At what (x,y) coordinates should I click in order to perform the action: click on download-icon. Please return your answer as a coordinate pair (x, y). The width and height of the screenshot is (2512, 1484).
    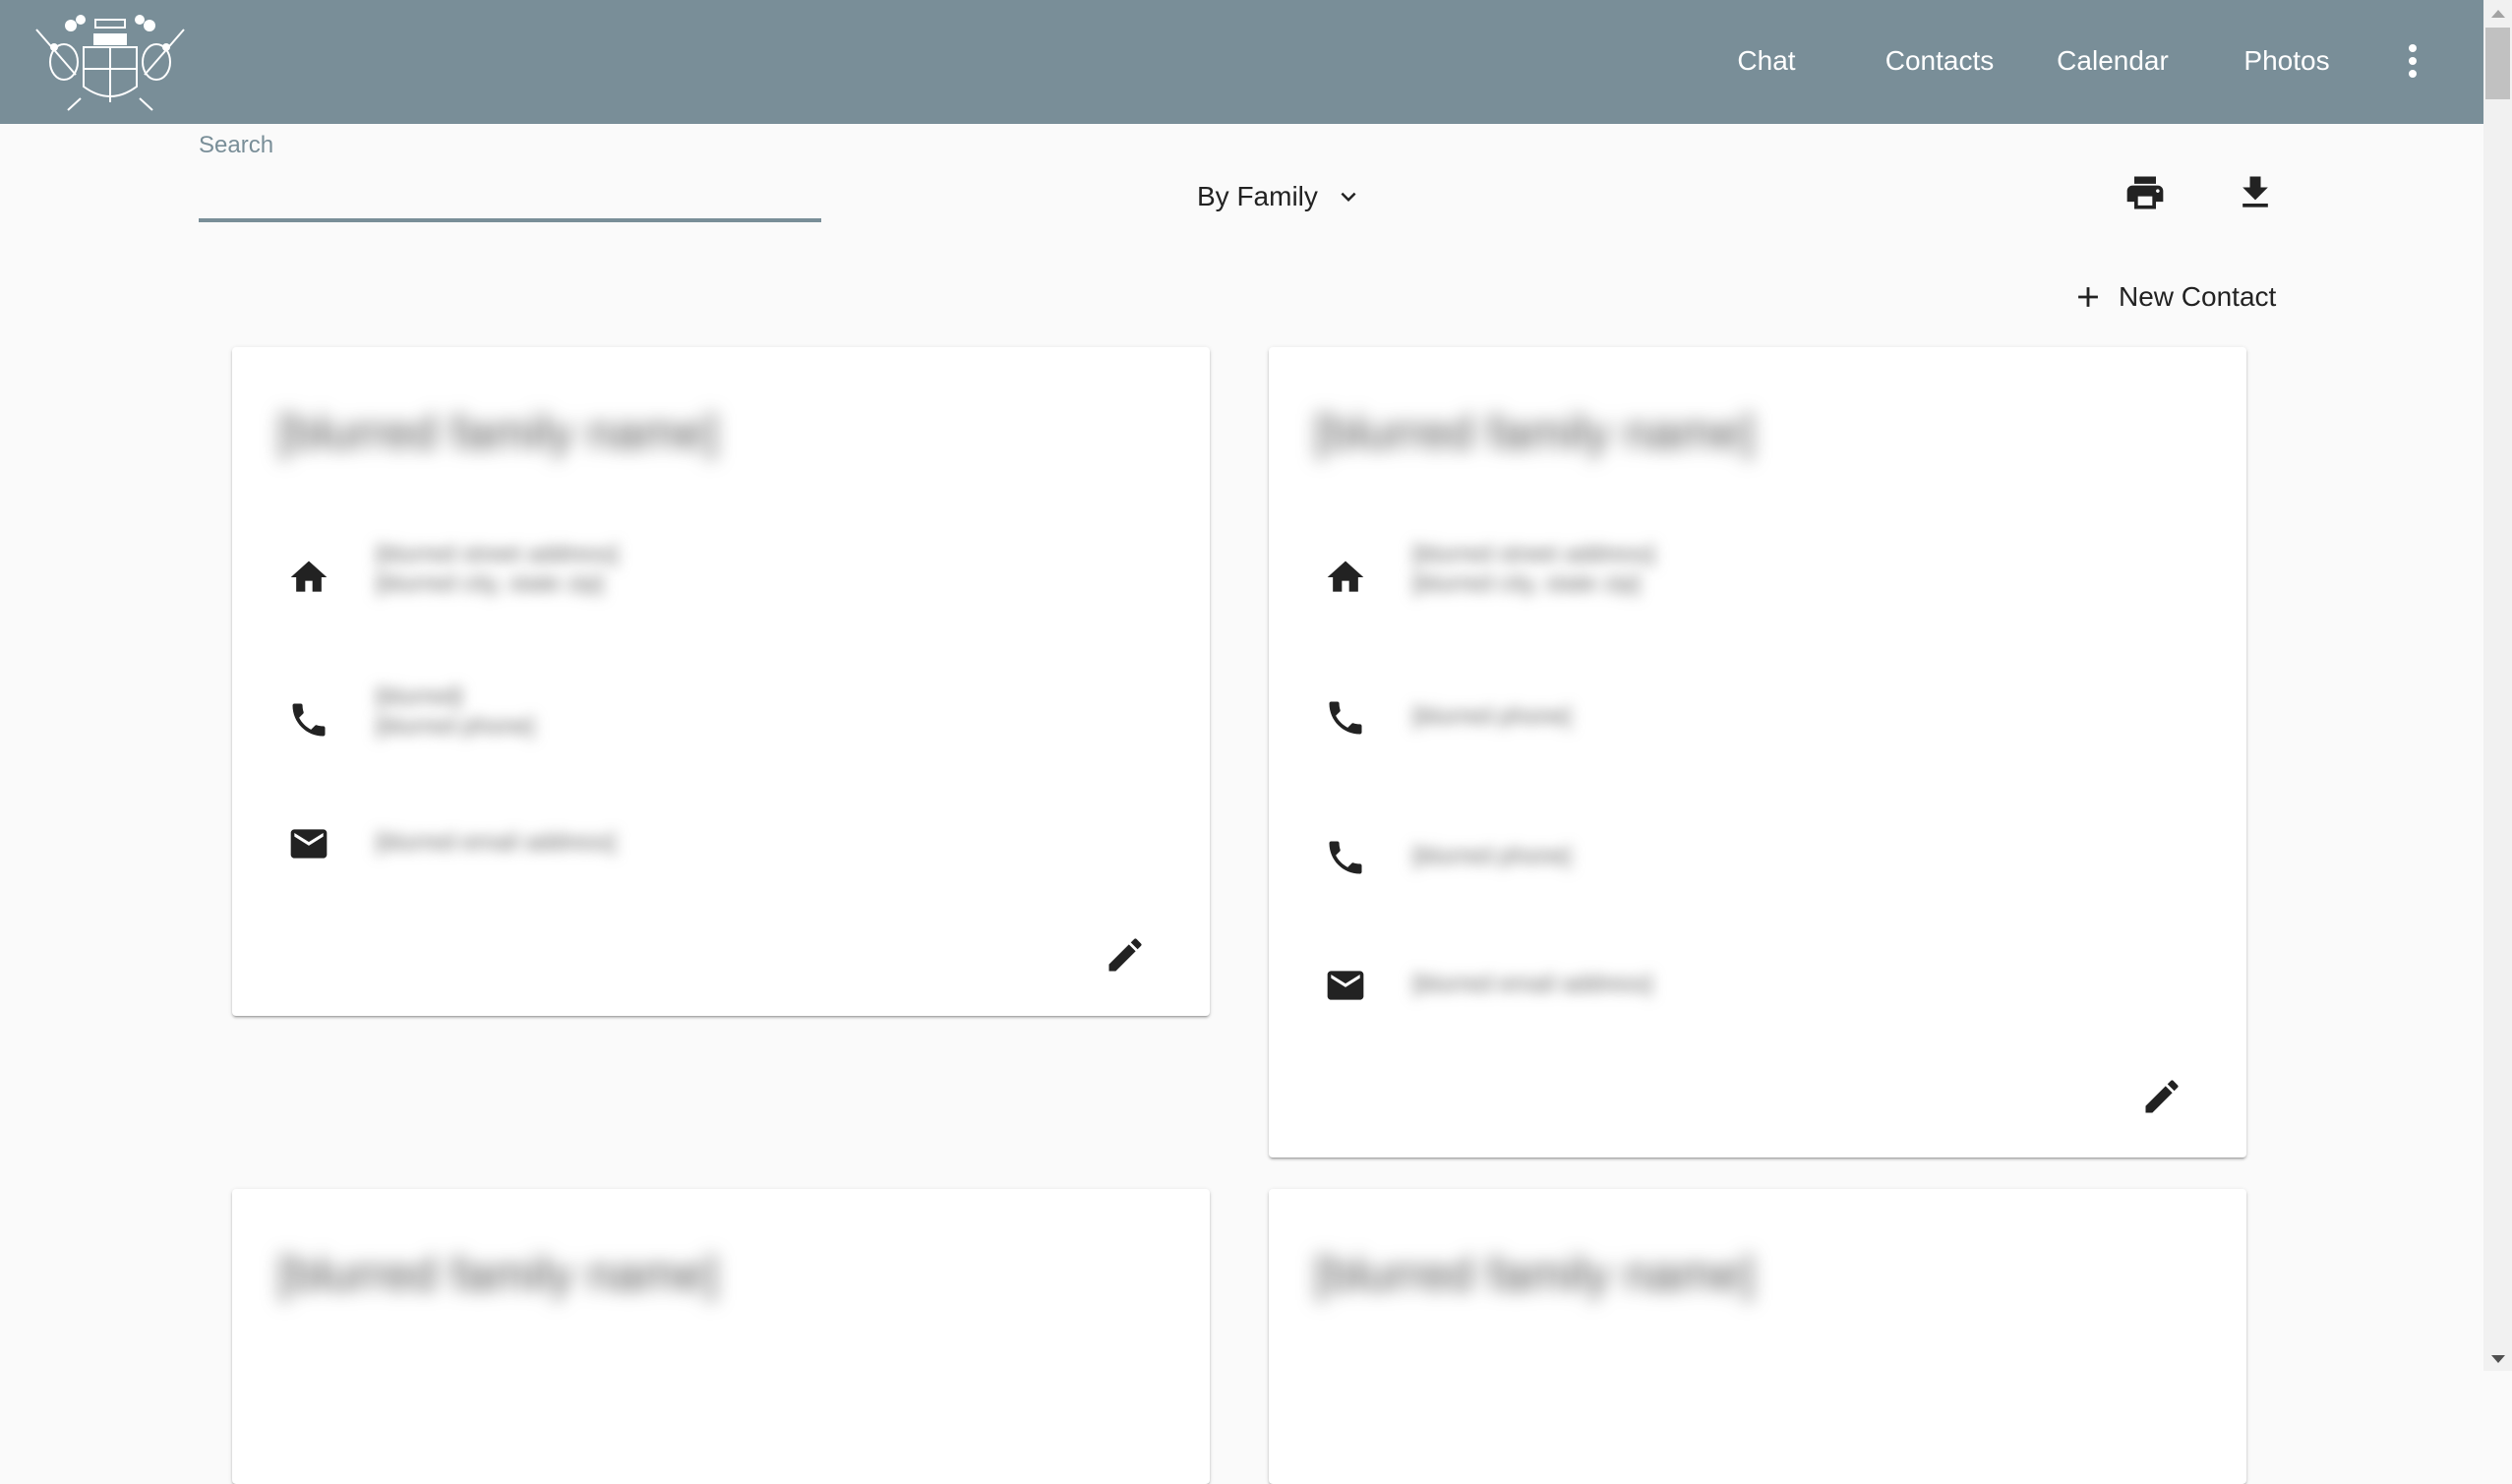
    Looking at the image, I should click on (2255, 192).